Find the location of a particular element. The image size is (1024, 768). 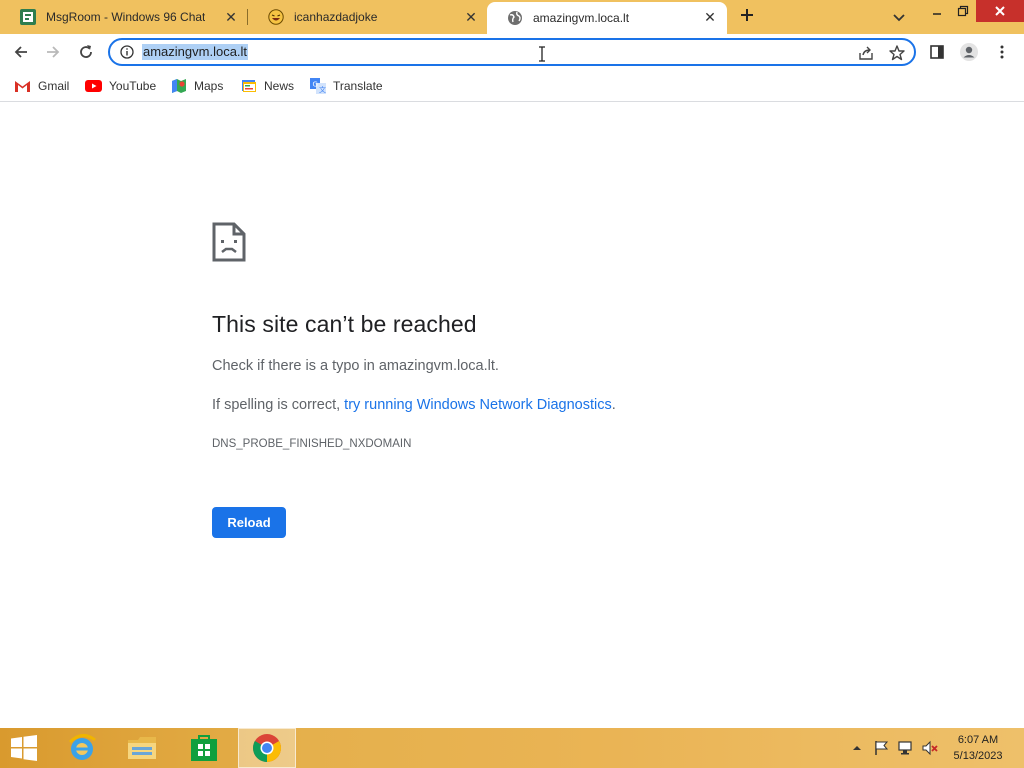

plus-icon is located at coordinates (747, 15).